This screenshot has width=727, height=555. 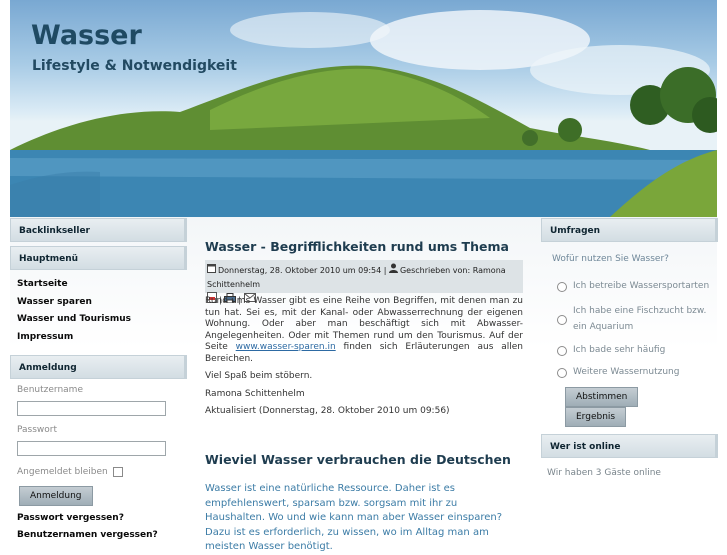 I want to click on poll-option-label: Weitere Wassernutzung, so click(x=626, y=372).